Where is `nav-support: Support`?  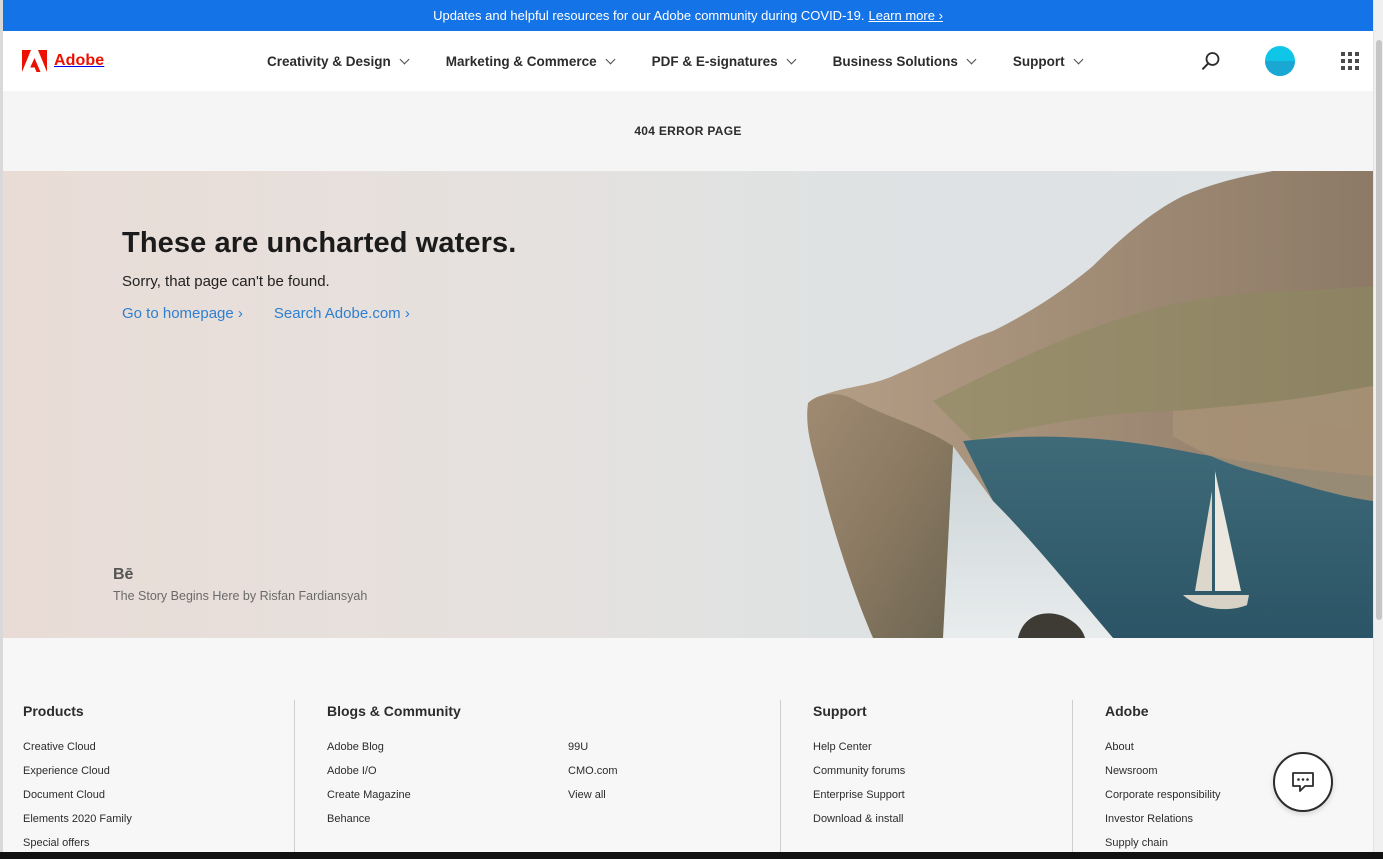 nav-support: Support is located at coordinates (1048, 61).